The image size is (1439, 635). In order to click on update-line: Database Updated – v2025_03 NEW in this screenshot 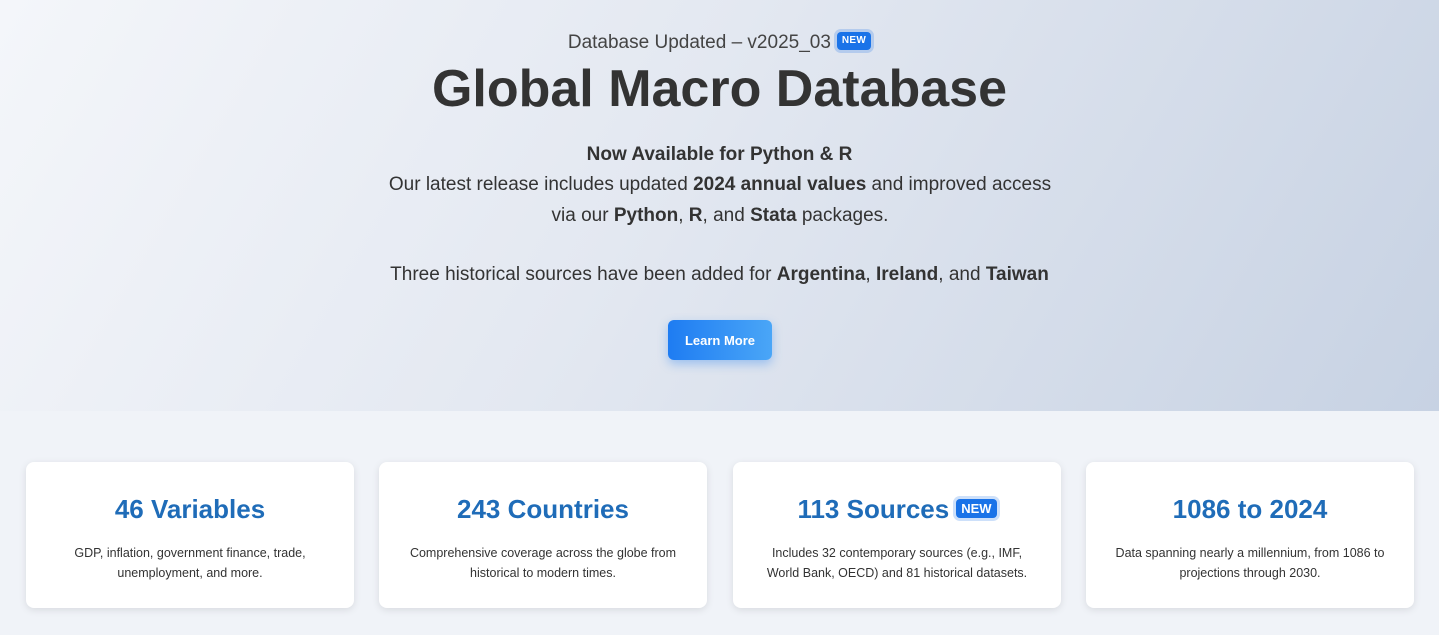, I will do `click(719, 43)`.